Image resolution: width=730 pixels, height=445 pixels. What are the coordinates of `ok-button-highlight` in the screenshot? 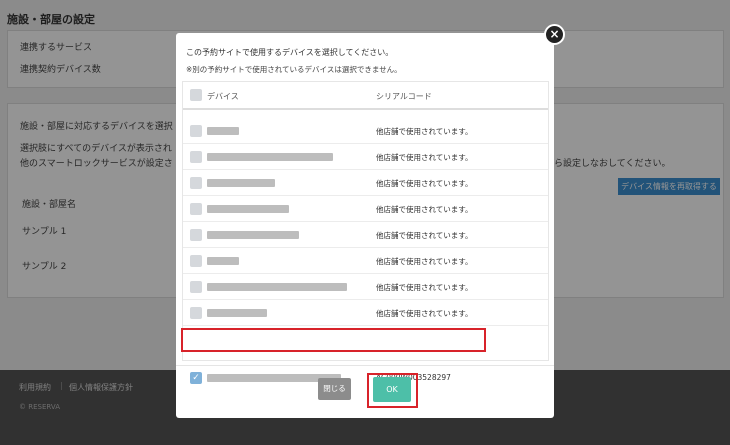 It's located at (392, 390).